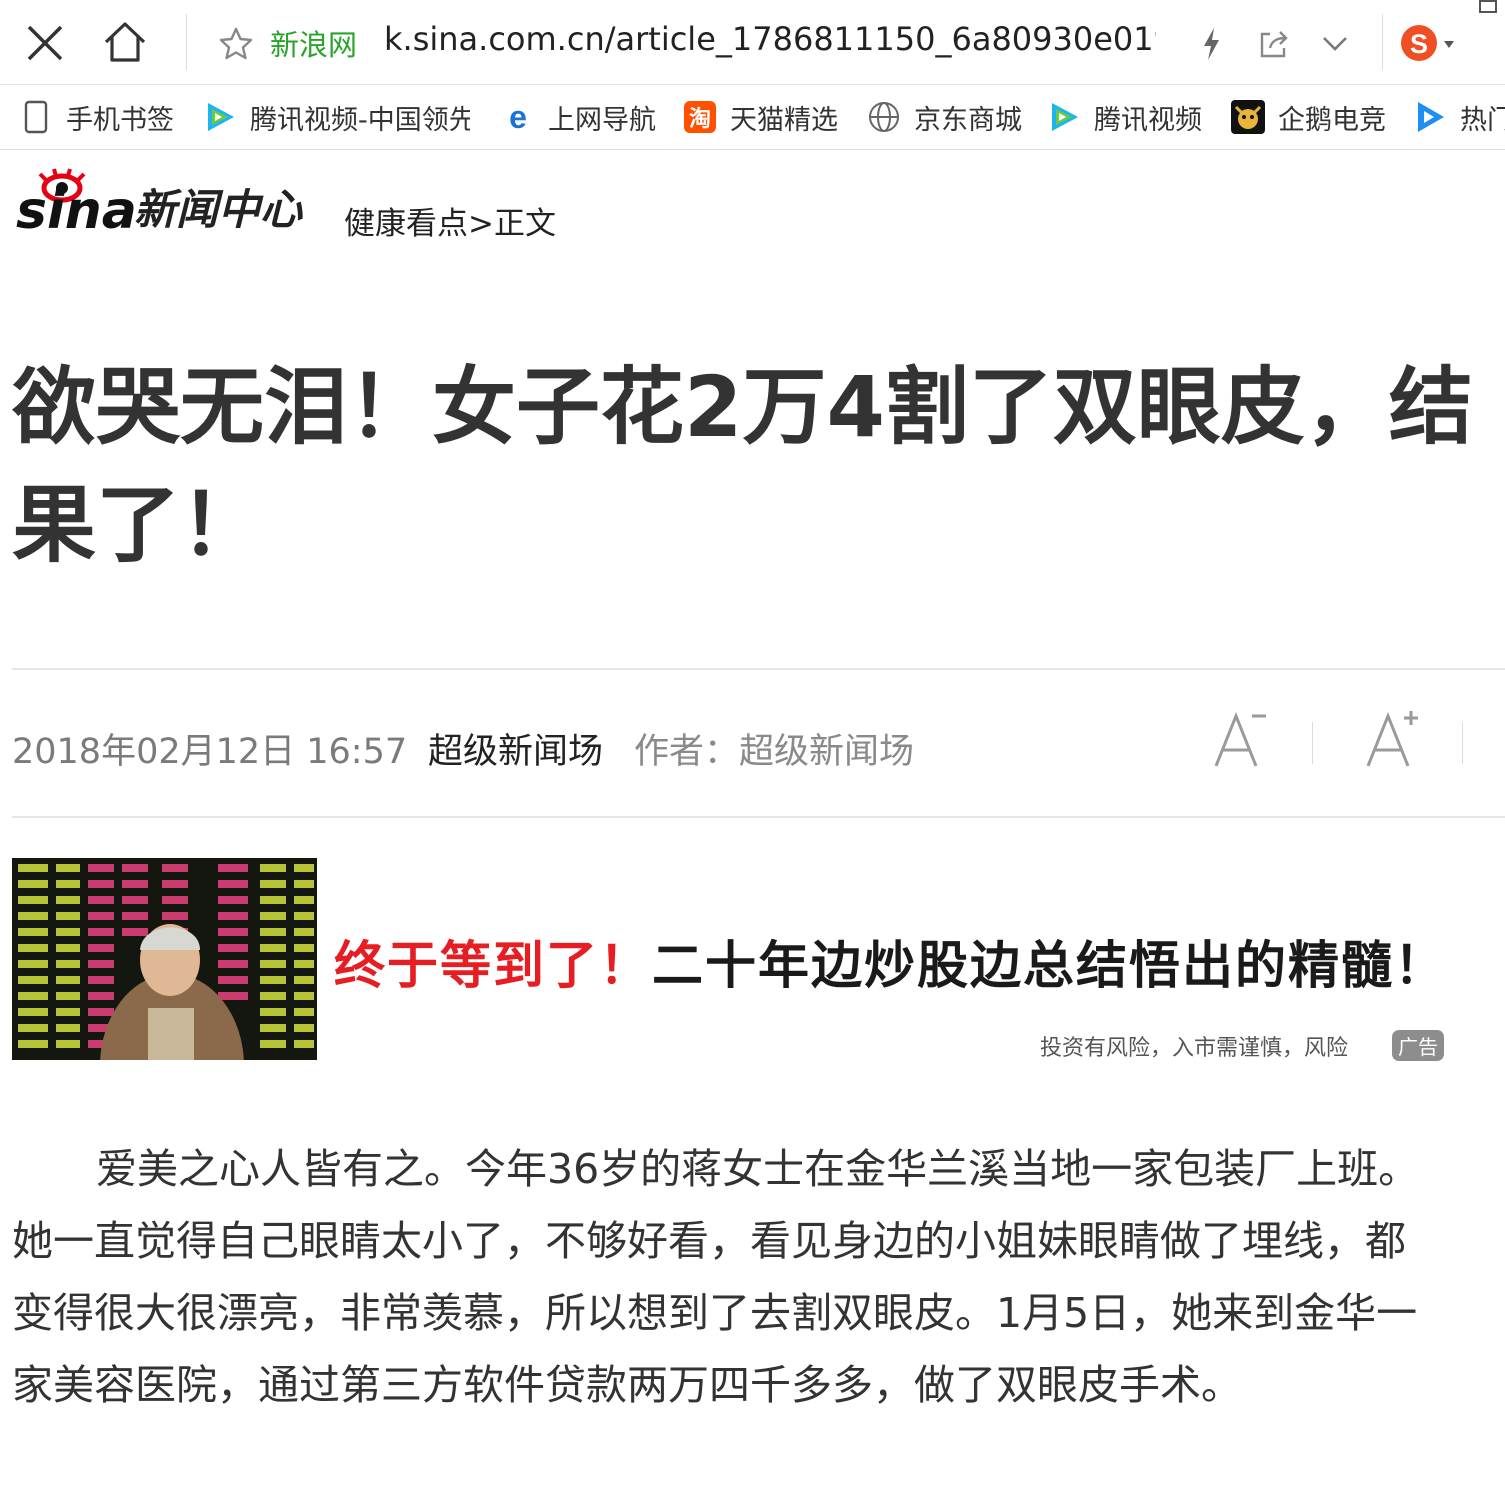 This screenshot has height=1507, width=1505. I want to click on sogou-search-icon: S, so click(1429, 43).